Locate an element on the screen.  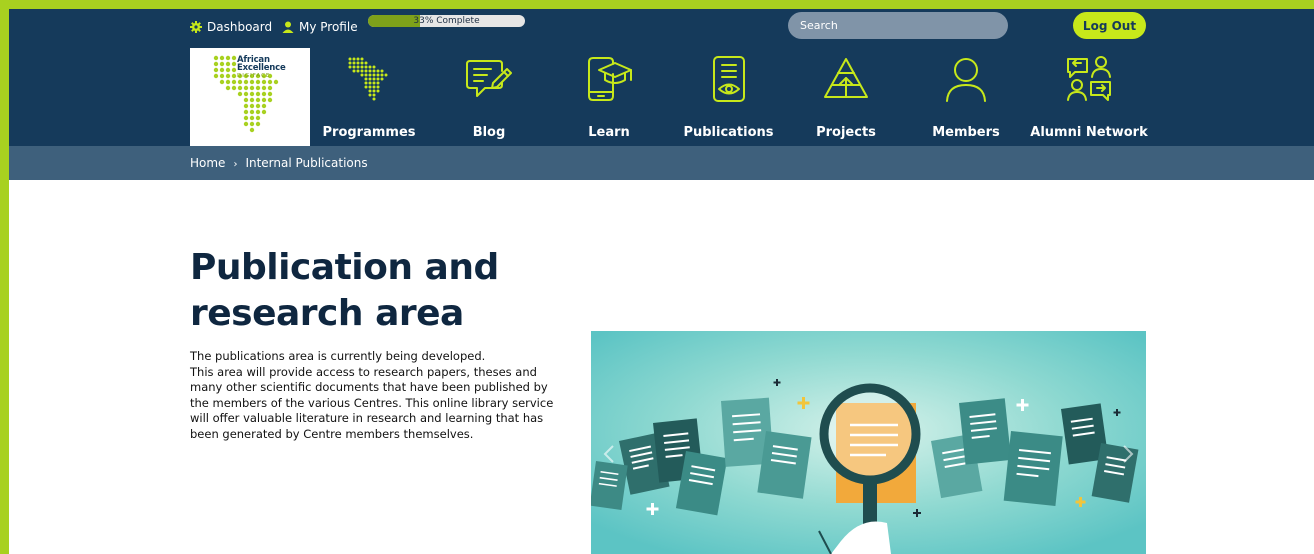
gear-icon is located at coordinates (196, 27).